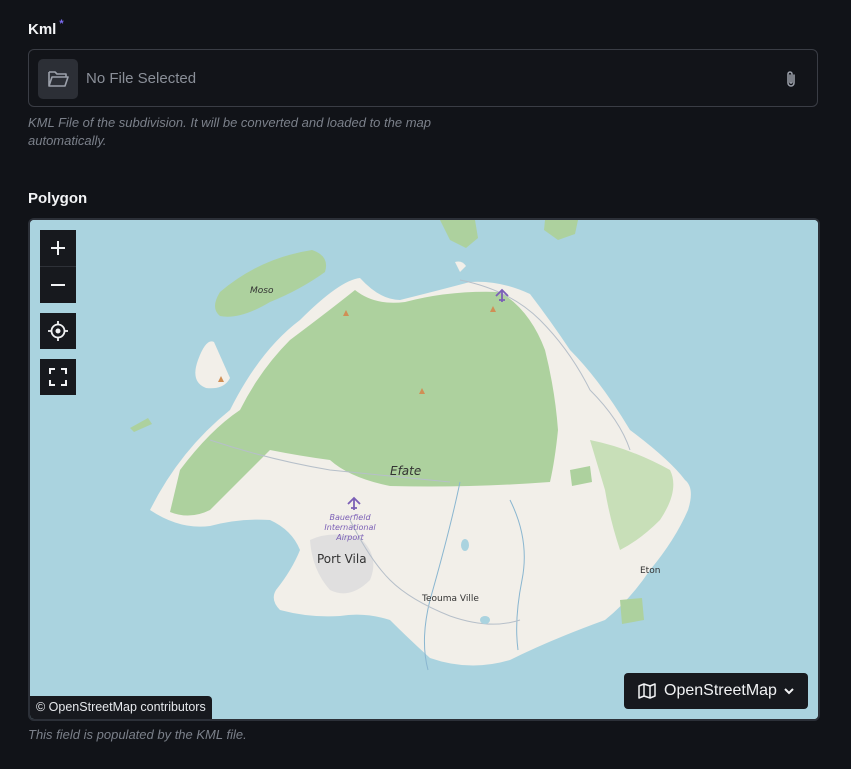 The width and height of the screenshot is (851, 769). I want to click on required-mark: *, so click(61, 24).